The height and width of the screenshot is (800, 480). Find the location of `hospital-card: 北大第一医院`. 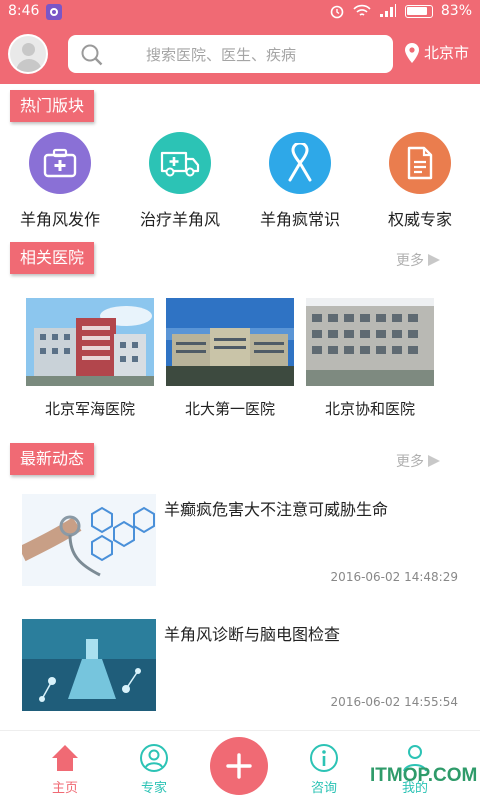

hospital-card: 北大第一医院 is located at coordinates (230, 358).